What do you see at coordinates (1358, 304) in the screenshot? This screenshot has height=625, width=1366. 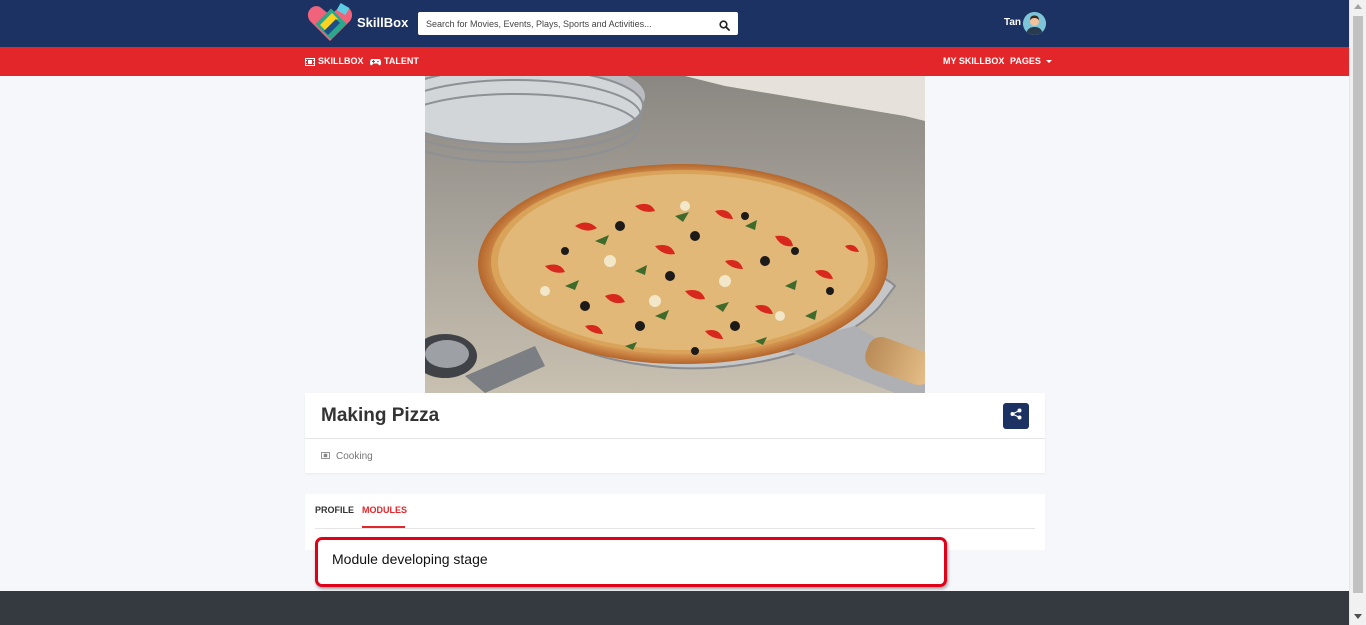 I see `scroll-thumb` at bounding box center [1358, 304].